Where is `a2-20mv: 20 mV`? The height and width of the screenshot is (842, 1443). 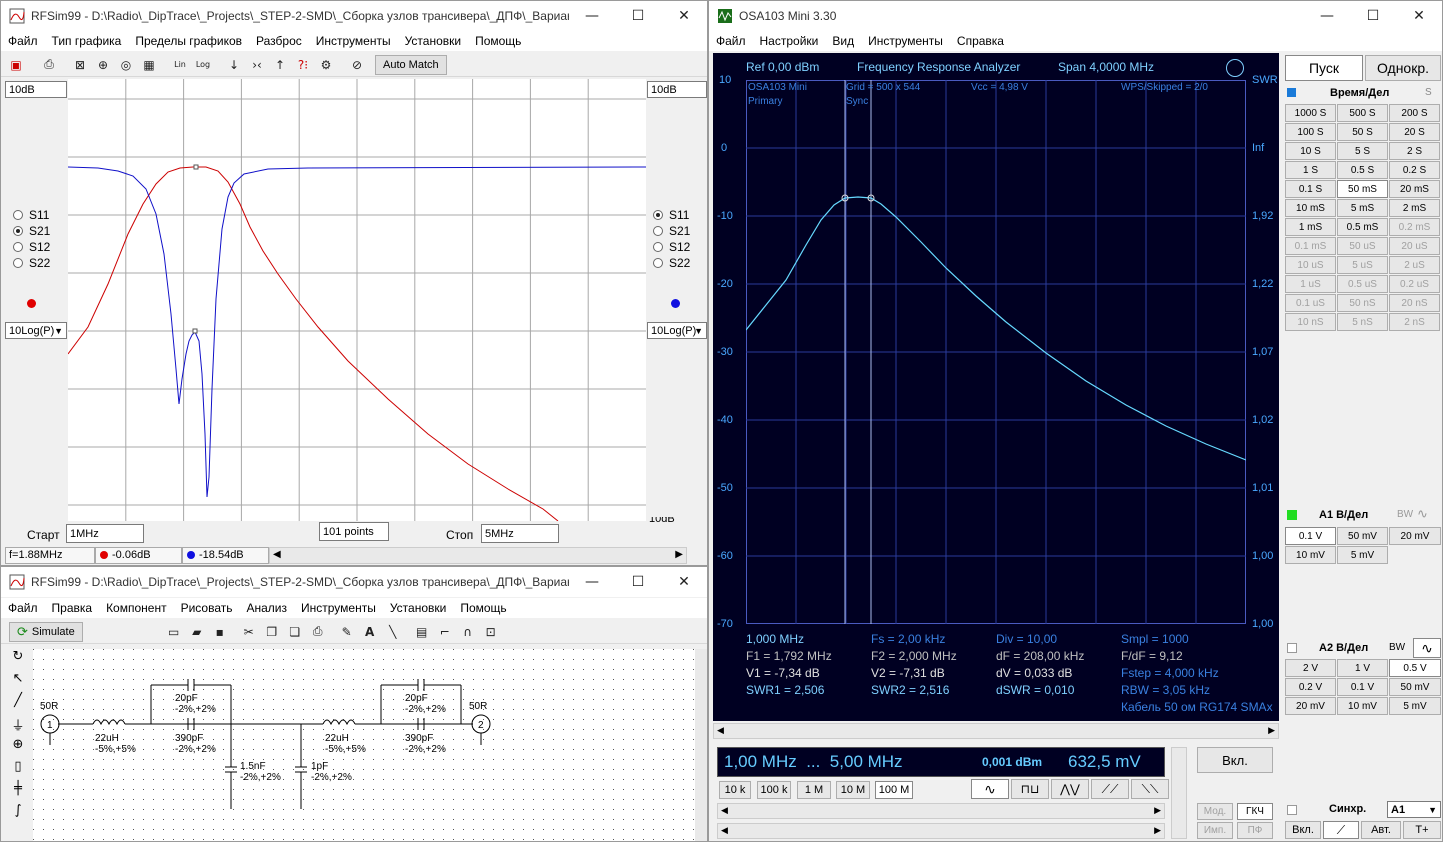 a2-20mv: 20 mV is located at coordinates (1310, 706).